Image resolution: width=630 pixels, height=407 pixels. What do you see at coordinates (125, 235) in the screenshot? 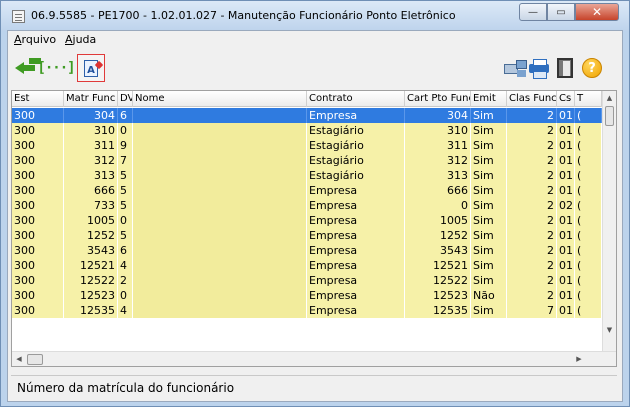
I see `cell-dv: 5` at bounding box center [125, 235].